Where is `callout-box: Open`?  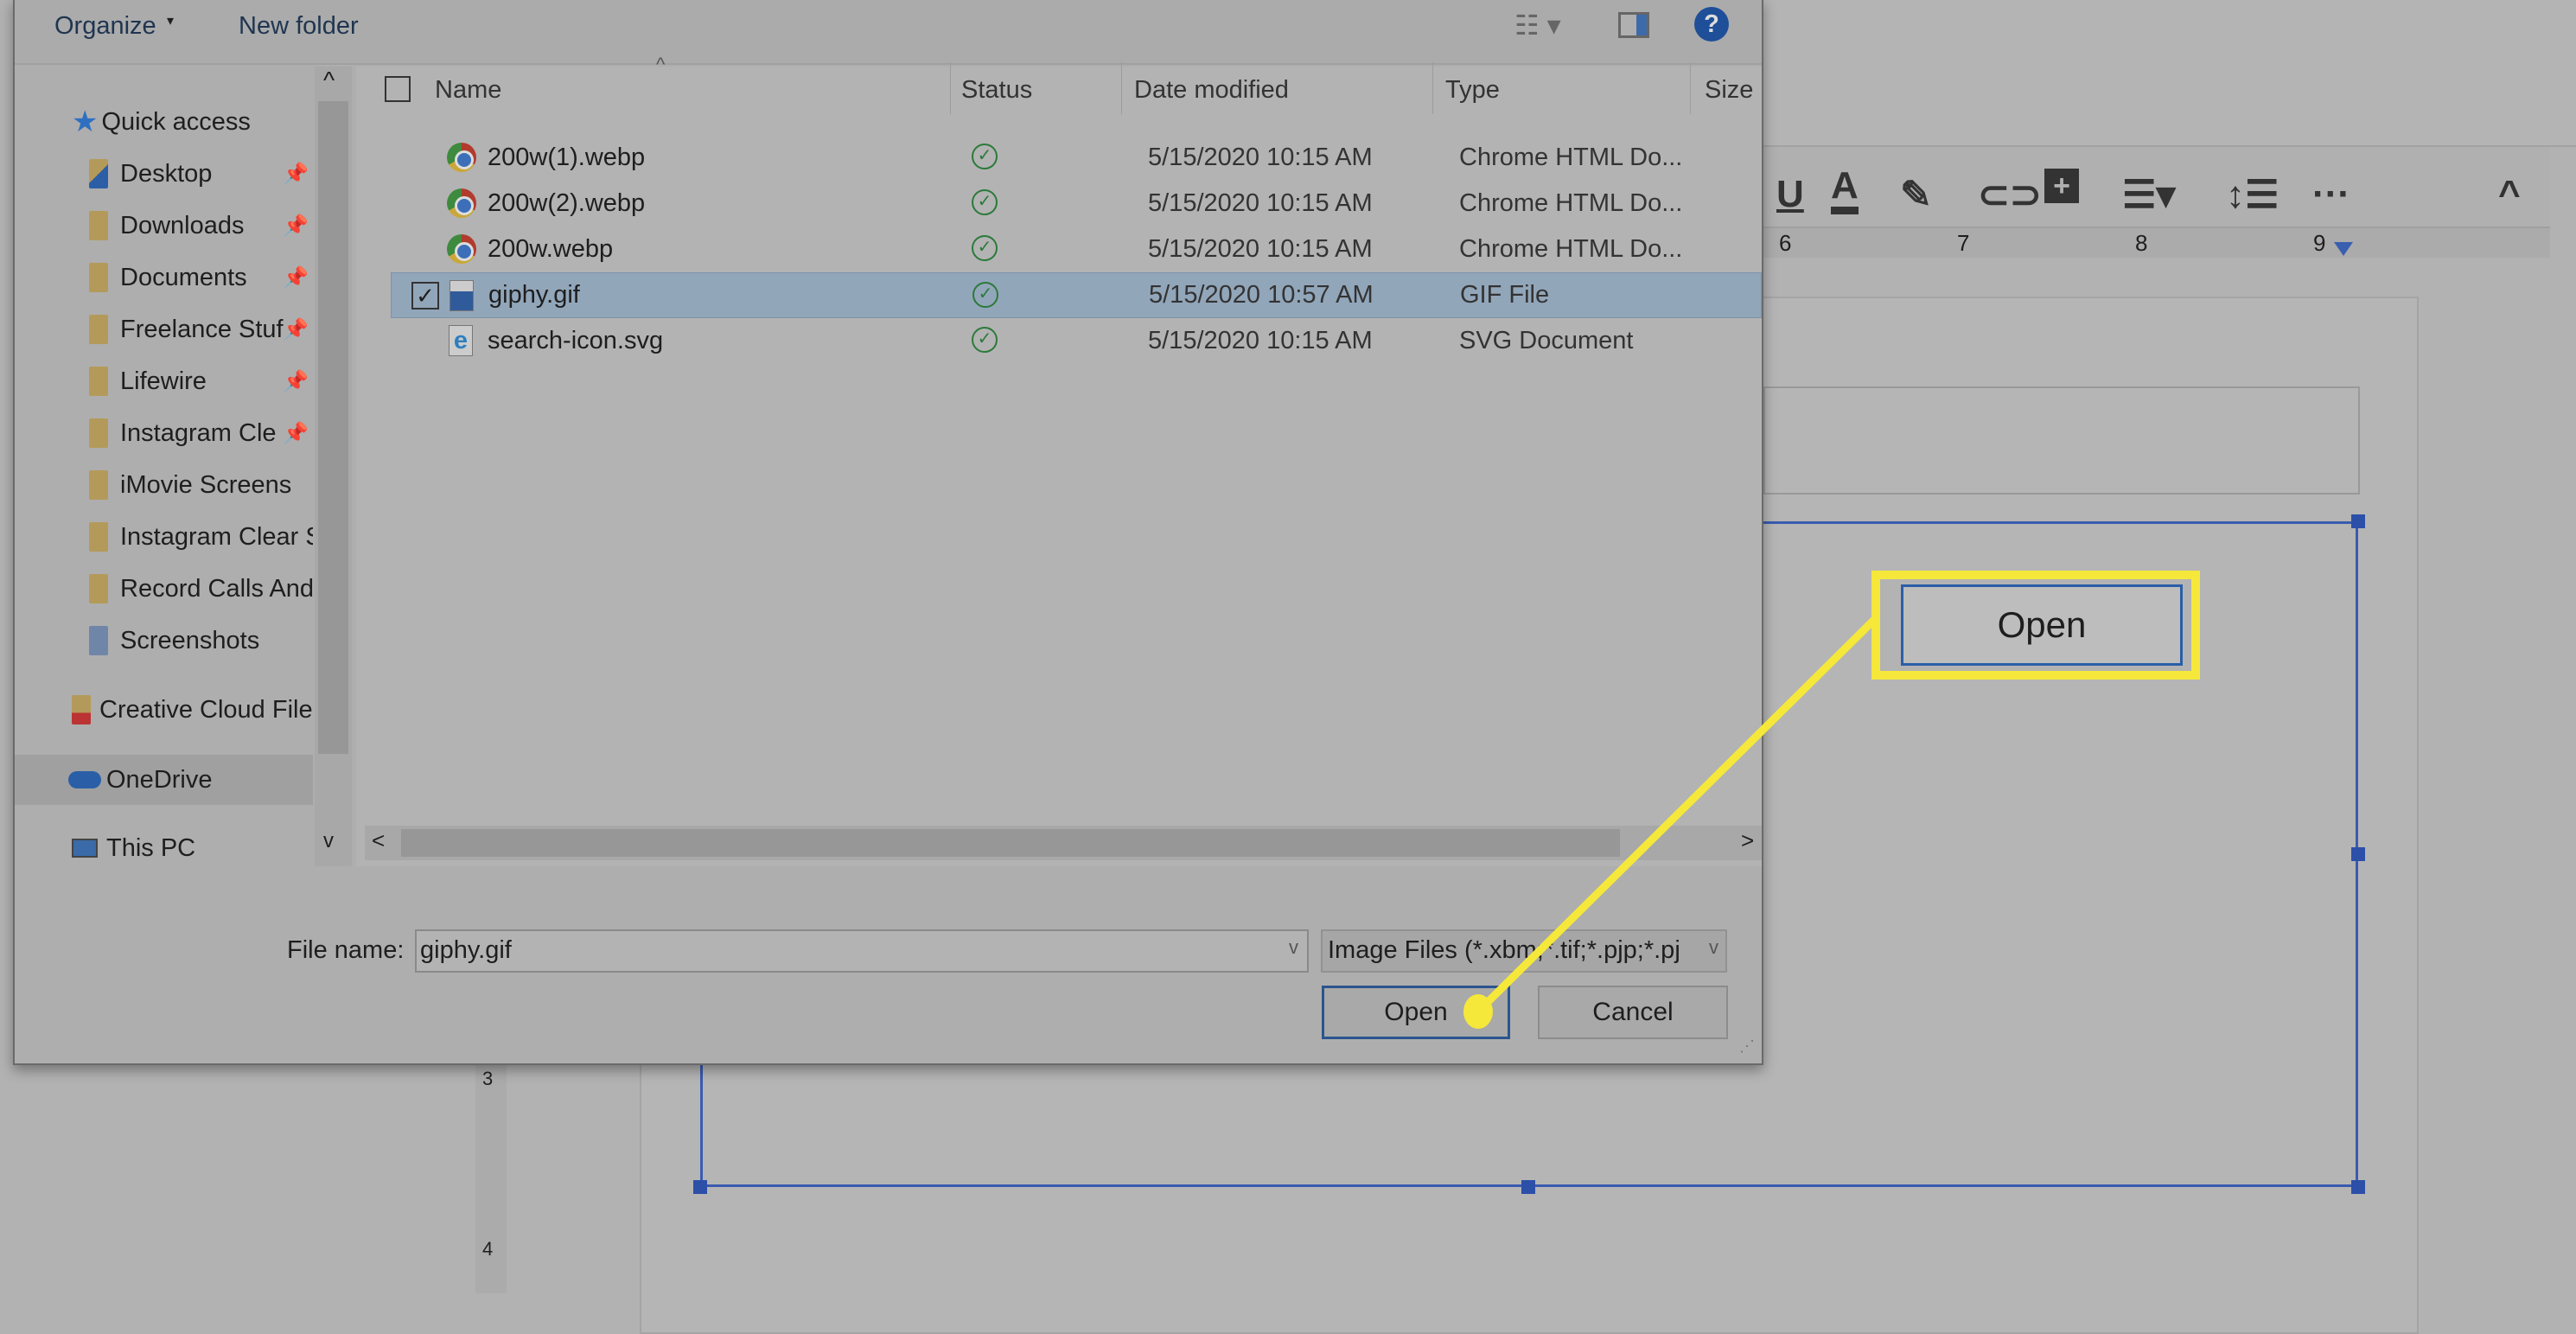 callout-box: Open is located at coordinates (2035, 625).